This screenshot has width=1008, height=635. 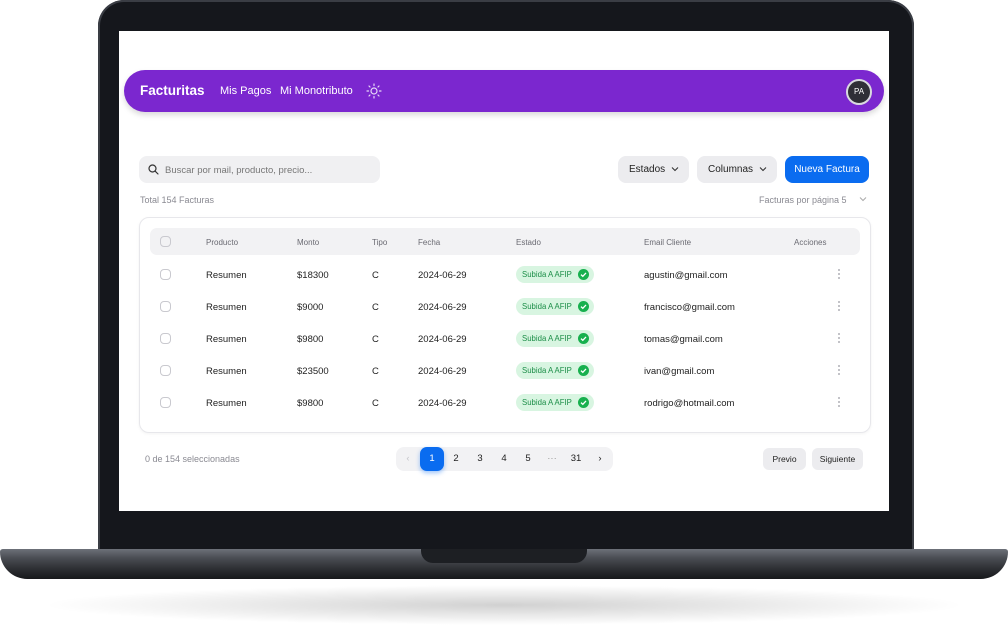 What do you see at coordinates (270, 170) in the screenshot?
I see `search-input` at bounding box center [270, 170].